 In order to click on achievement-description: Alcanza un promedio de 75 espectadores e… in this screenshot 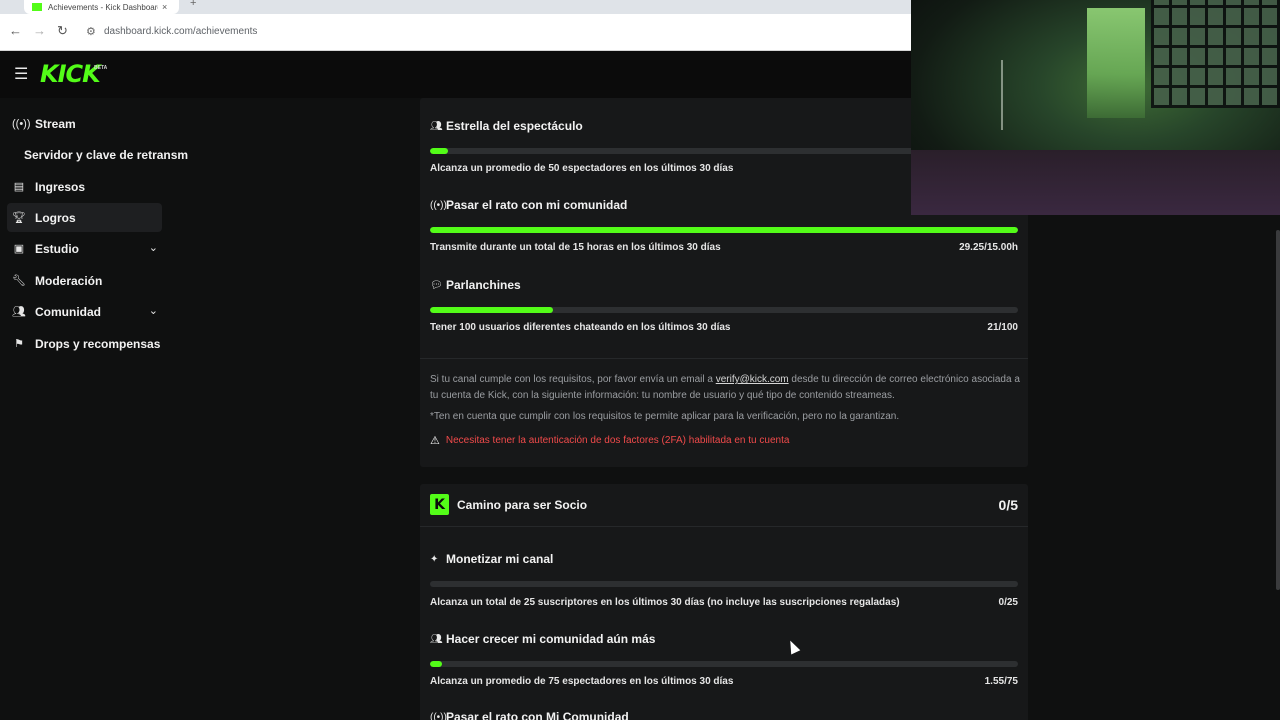, I will do `click(582, 681)`.